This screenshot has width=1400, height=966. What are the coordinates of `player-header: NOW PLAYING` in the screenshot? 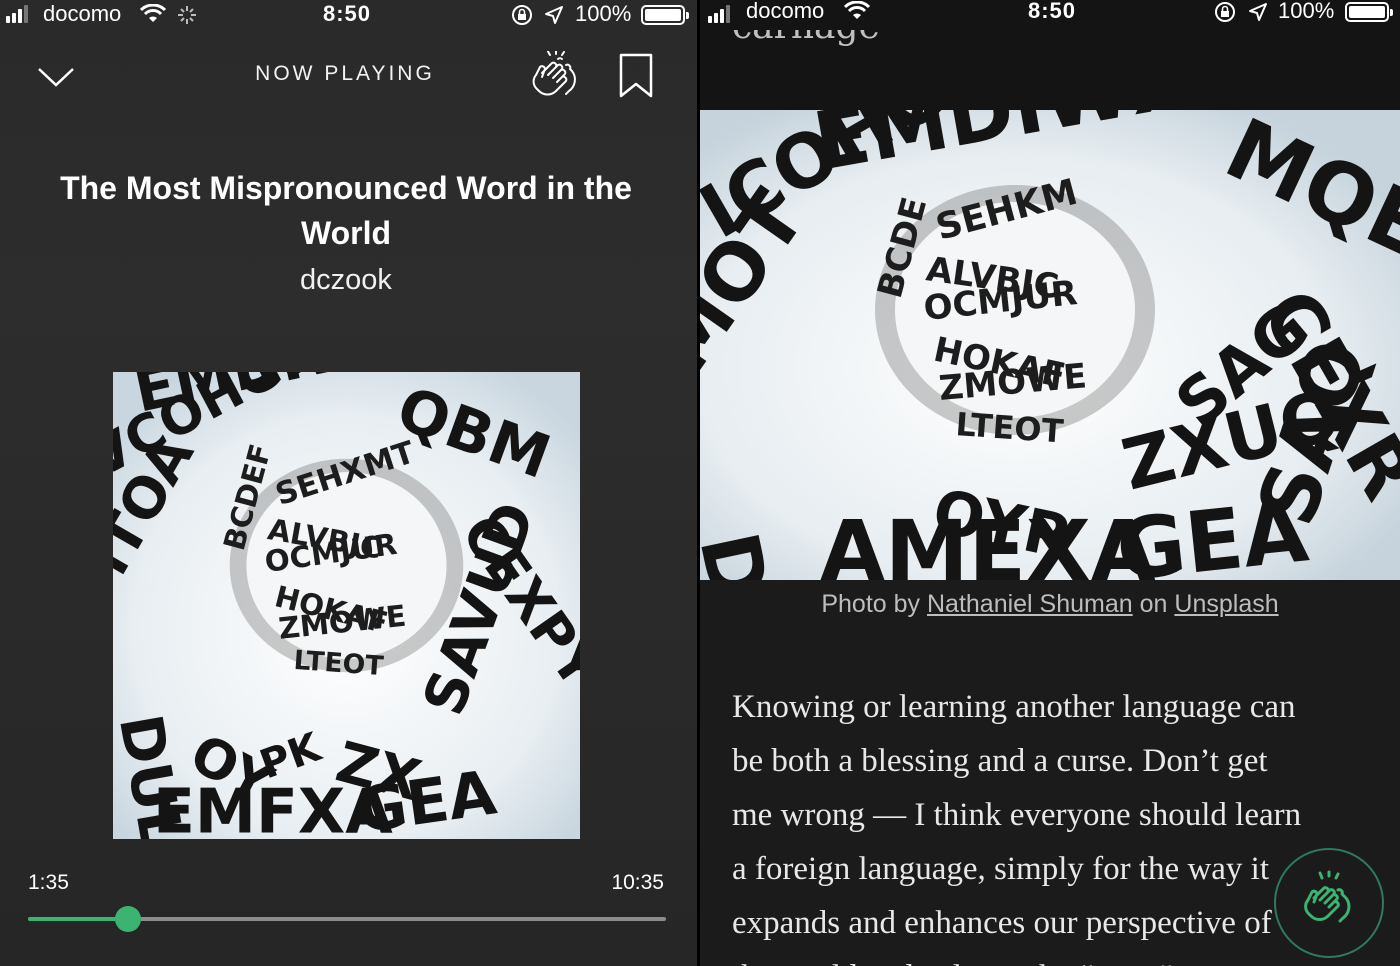 It's located at (348, 75).